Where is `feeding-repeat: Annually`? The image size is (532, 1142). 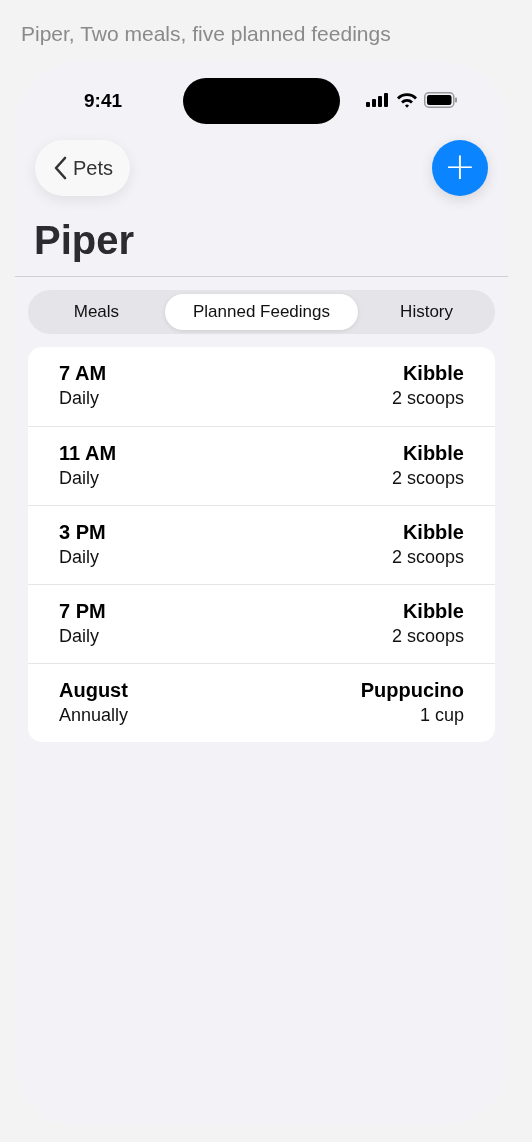 feeding-repeat: Annually is located at coordinates (94, 715).